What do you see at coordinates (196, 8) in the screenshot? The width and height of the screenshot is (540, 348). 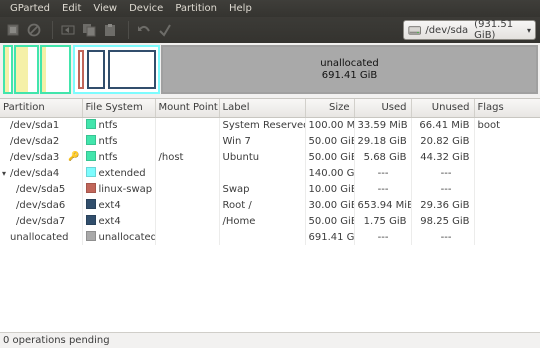 I see `menu-partition: Partition` at bounding box center [196, 8].